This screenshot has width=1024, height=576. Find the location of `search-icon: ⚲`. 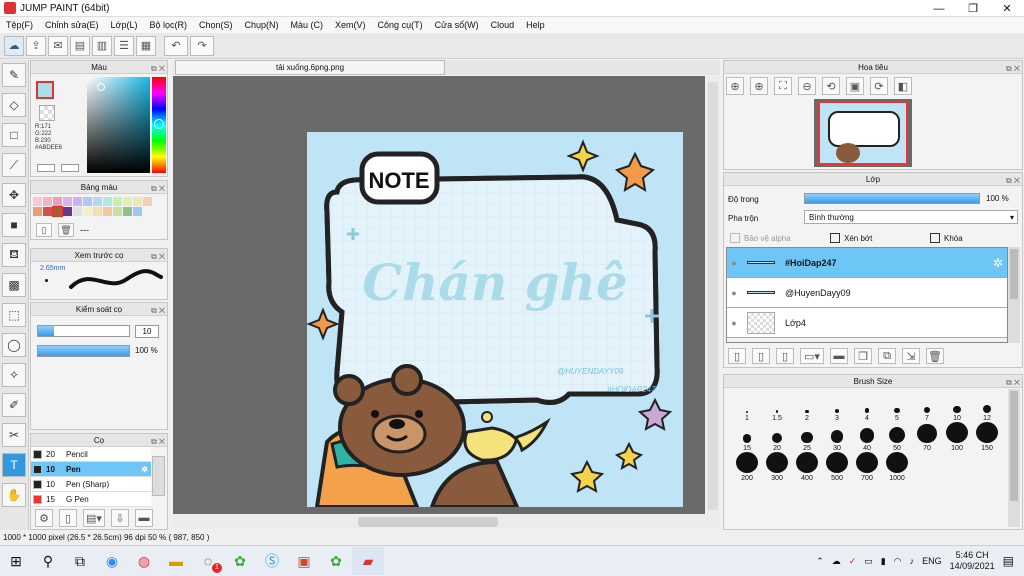

search-icon: ⚲ is located at coordinates (48, 561).